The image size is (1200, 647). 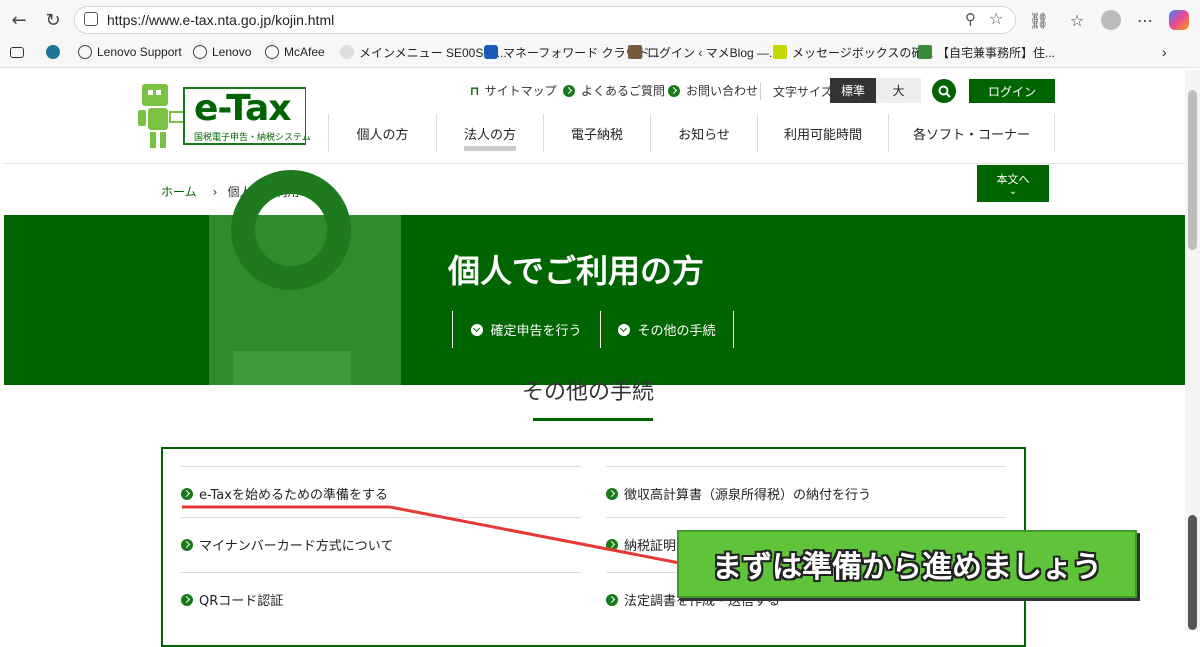 I want to click on annotation-callout: まずは準備から進めましょう, so click(x=907, y=564).